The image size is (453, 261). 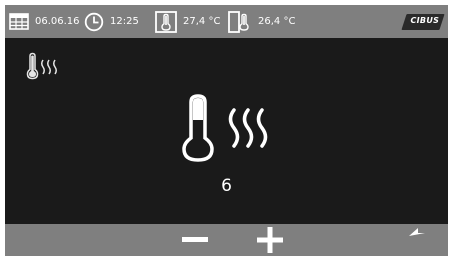 I want to click on status-bar: 06.06.16 12:25 27,4 °C 26,4 °C CIBUS, so click(x=226, y=21).